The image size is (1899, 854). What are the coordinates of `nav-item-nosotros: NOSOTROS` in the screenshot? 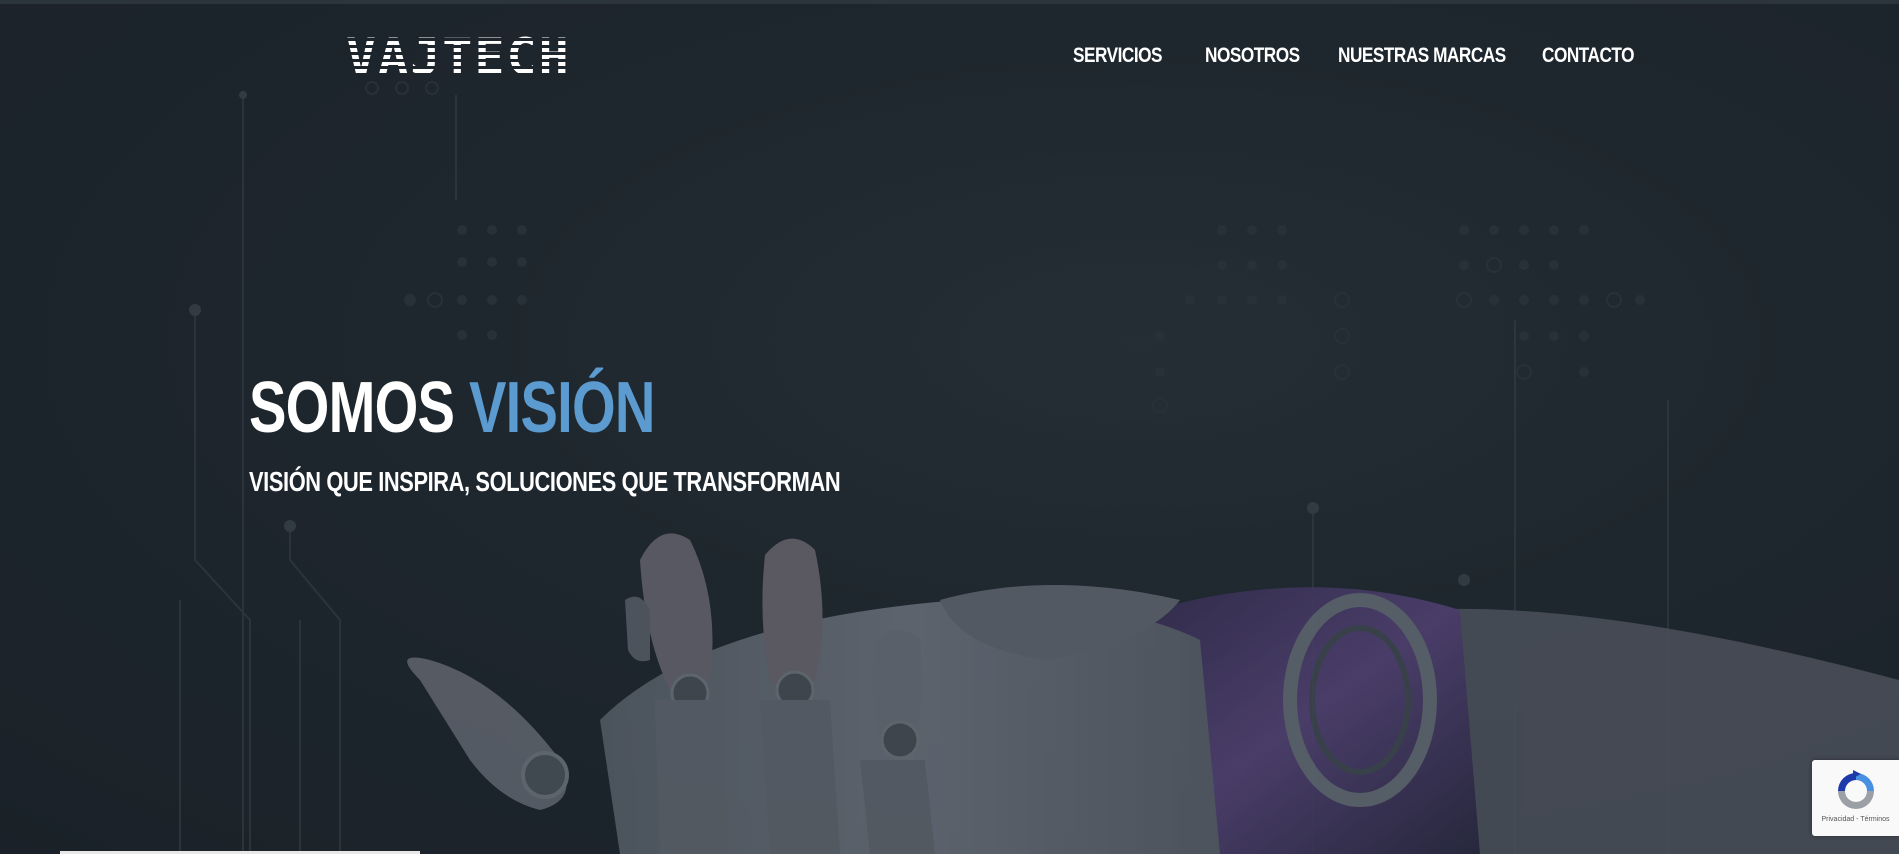 It's located at (1252, 56).